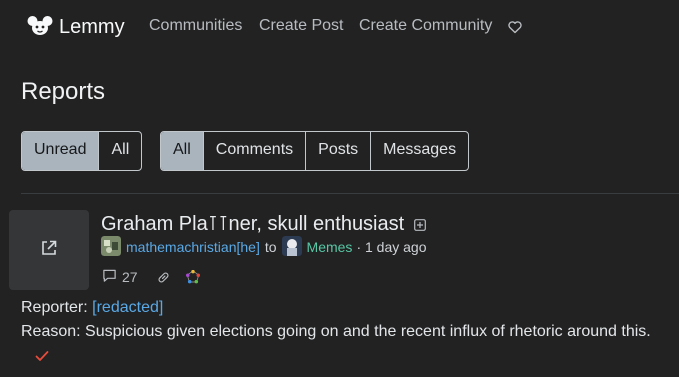  What do you see at coordinates (391, 247) in the screenshot?
I see `post-time: · 1 day ago` at bounding box center [391, 247].